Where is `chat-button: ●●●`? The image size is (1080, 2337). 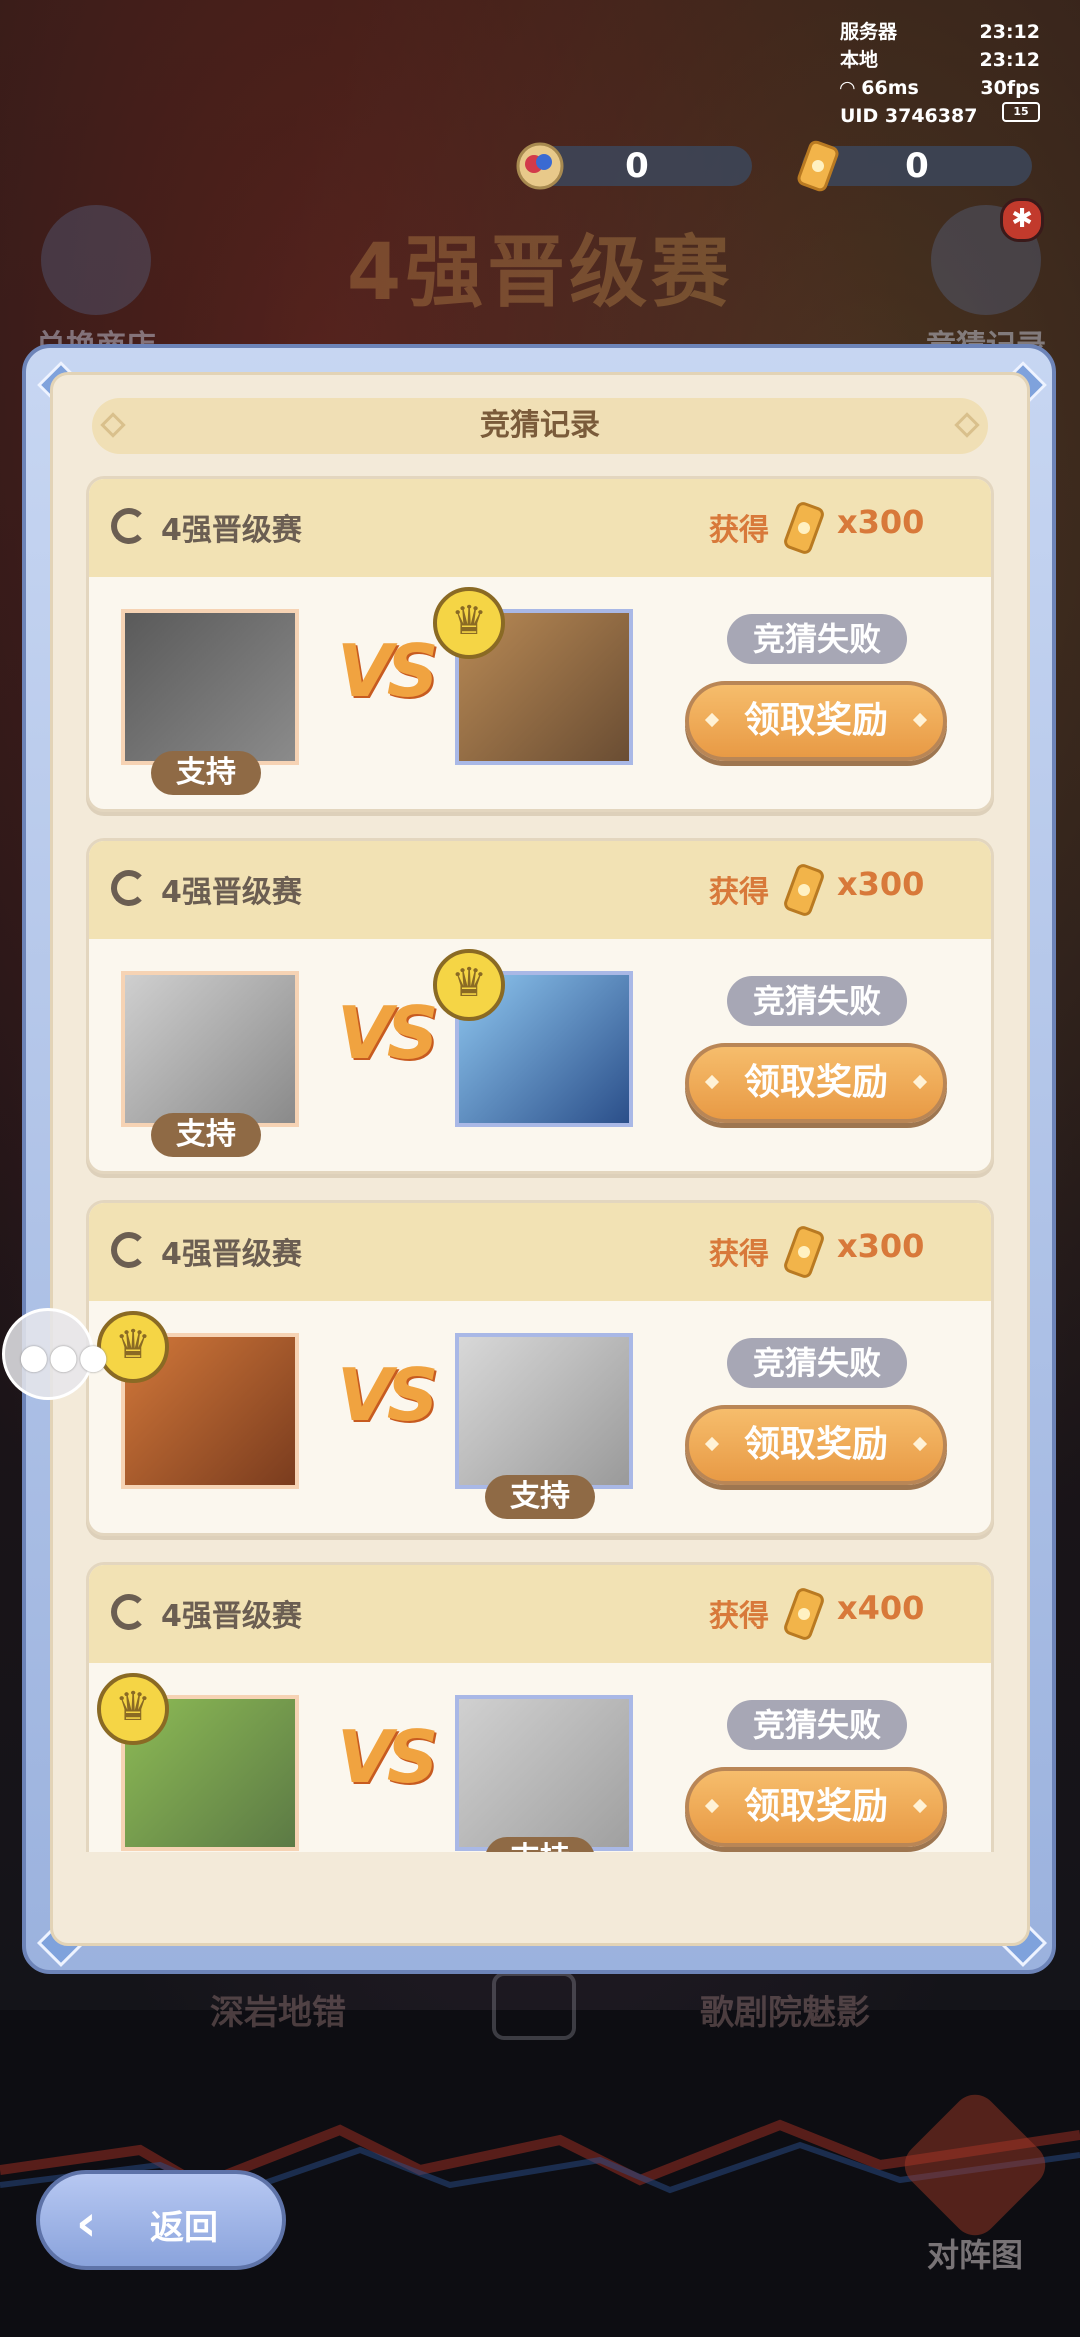 chat-button: ●●● is located at coordinates (55, 1354).